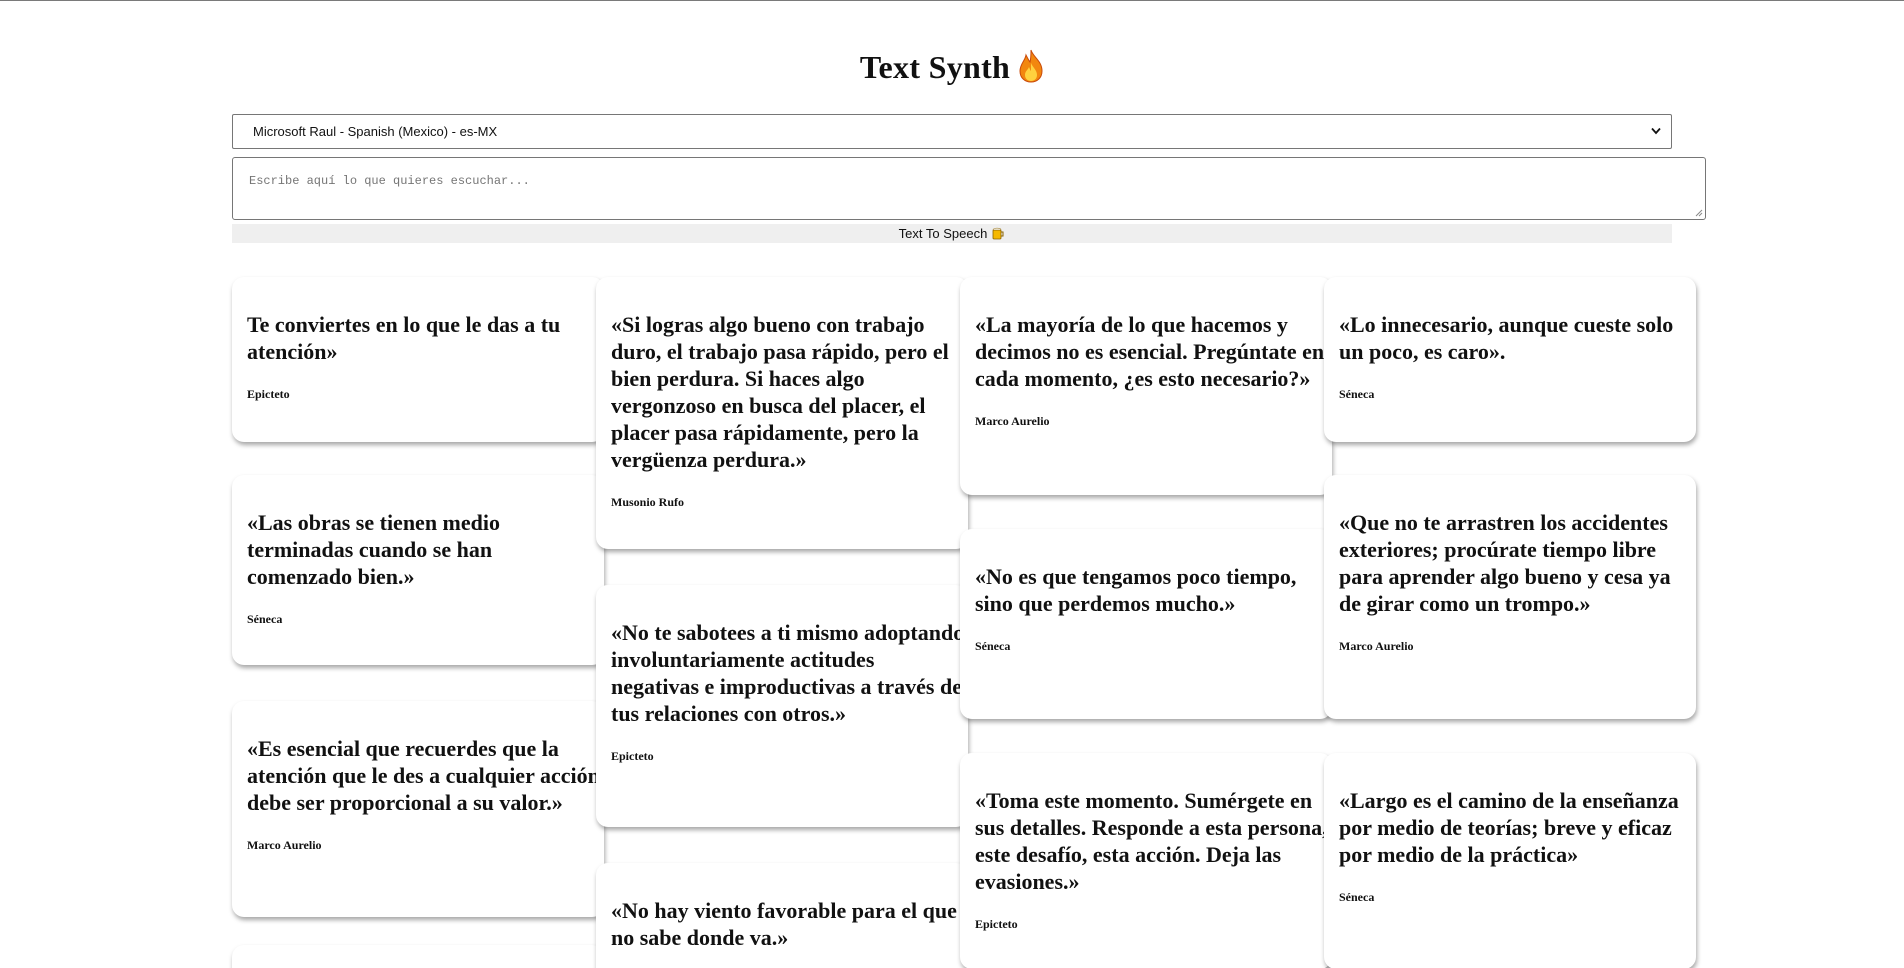 The width and height of the screenshot is (1904, 968). What do you see at coordinates (998, 233) in the screenshot?
I see `beer-mug-icon` at bounding box center [998, 233].